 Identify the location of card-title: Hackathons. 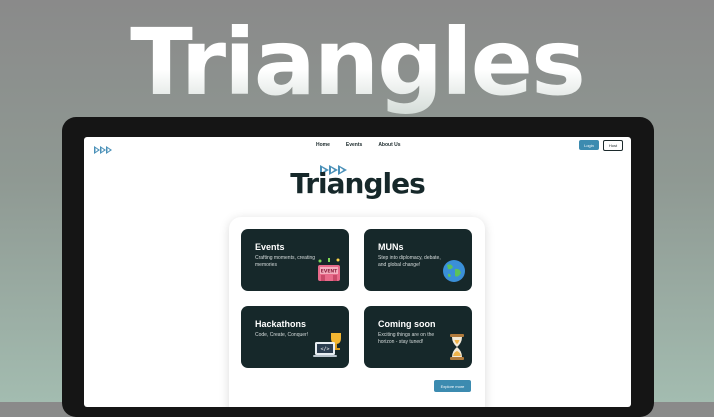
(281, 324).